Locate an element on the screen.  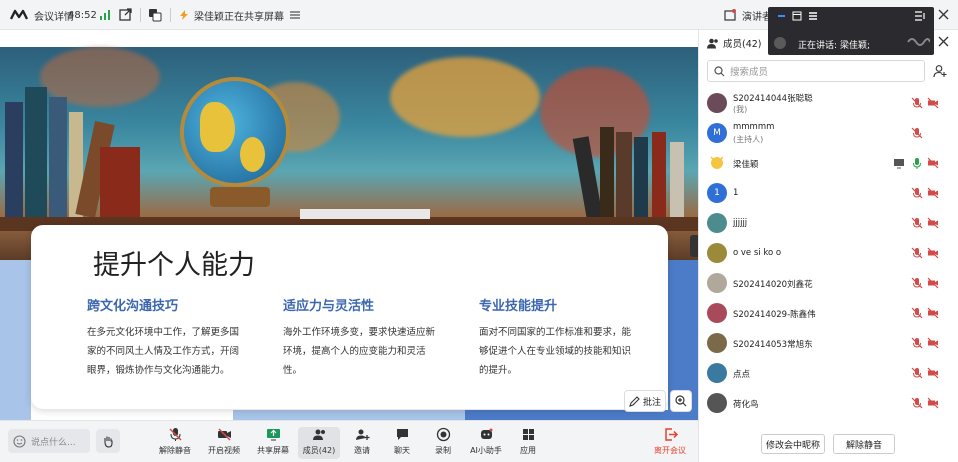
zoom-in-icon is located at coordinates (681, 401).